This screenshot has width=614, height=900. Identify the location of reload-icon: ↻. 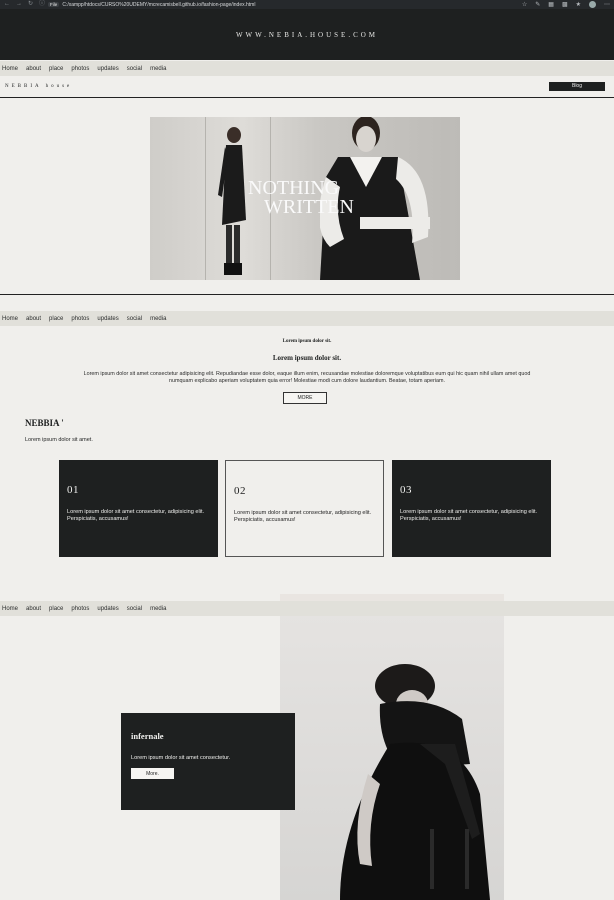
(30, 4).